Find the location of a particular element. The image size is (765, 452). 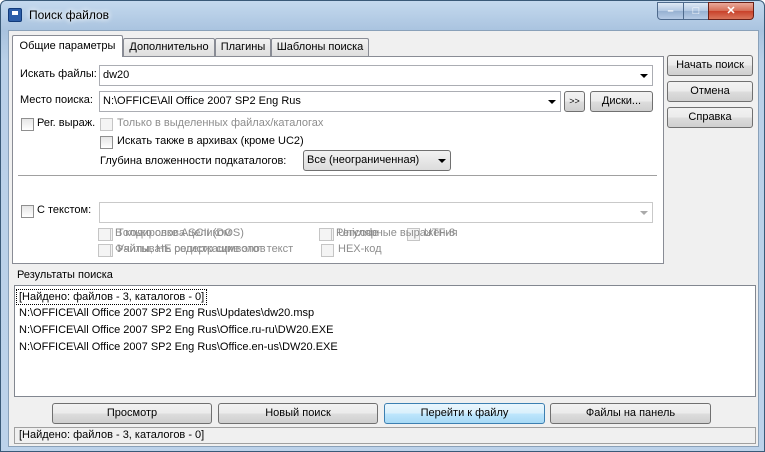

maximize-icon: □ is located at coordinates (696, 11).